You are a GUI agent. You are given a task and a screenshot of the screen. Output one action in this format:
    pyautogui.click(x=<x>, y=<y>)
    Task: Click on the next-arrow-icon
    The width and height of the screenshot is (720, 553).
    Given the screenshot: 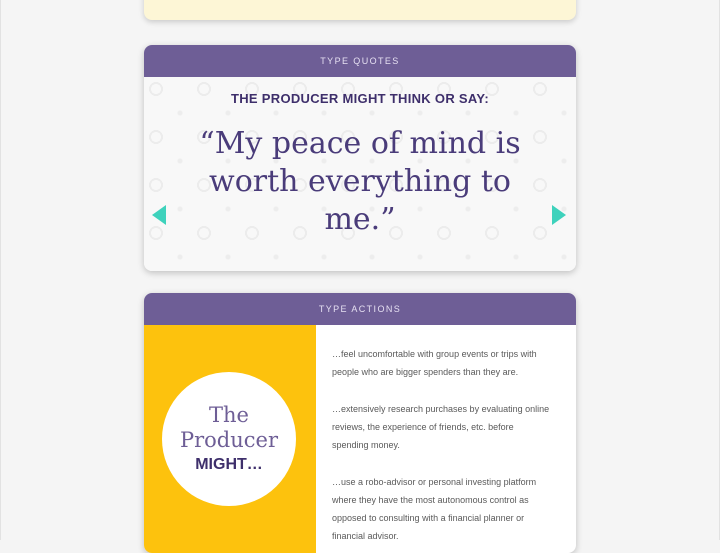 What is the action you would take?
    pyautogui.click(x=559, y=215)
    